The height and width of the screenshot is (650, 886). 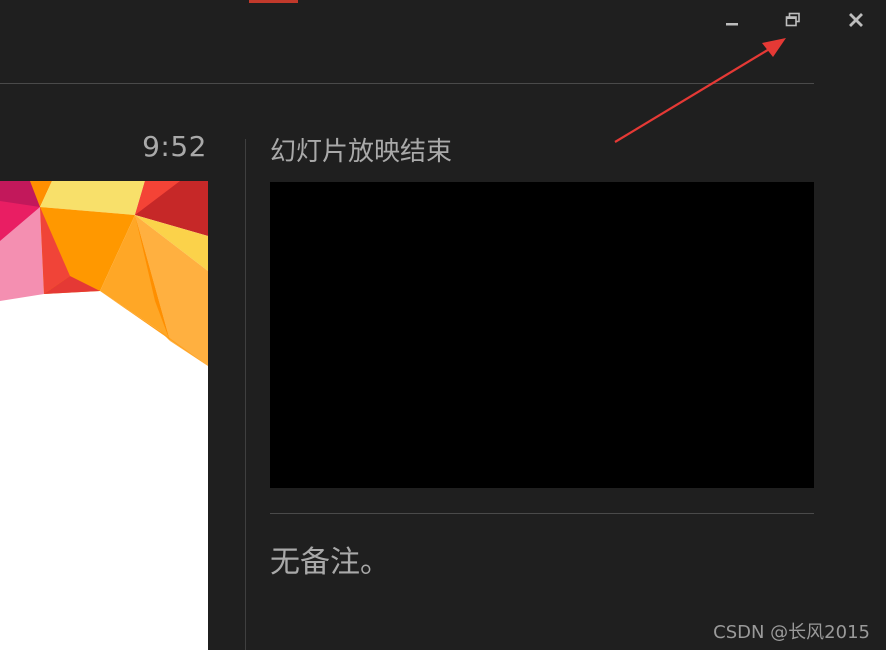 I want to click on elapsed-timer: 9:52, so click(x=163, y=146).